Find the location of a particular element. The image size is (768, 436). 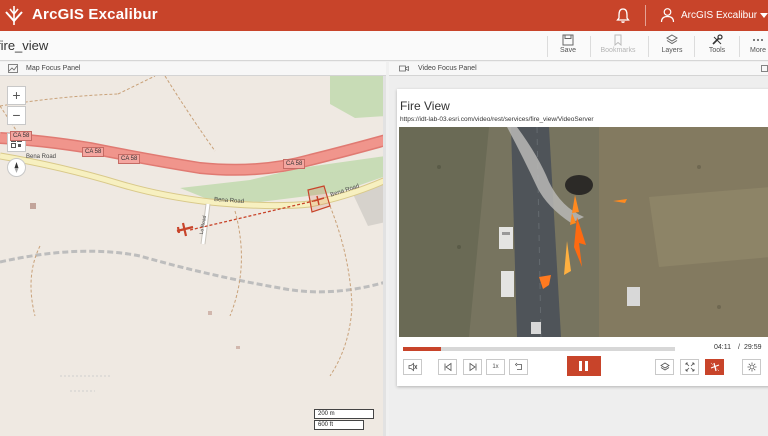

layers-label: Layers is located at coordinates (672, 50).